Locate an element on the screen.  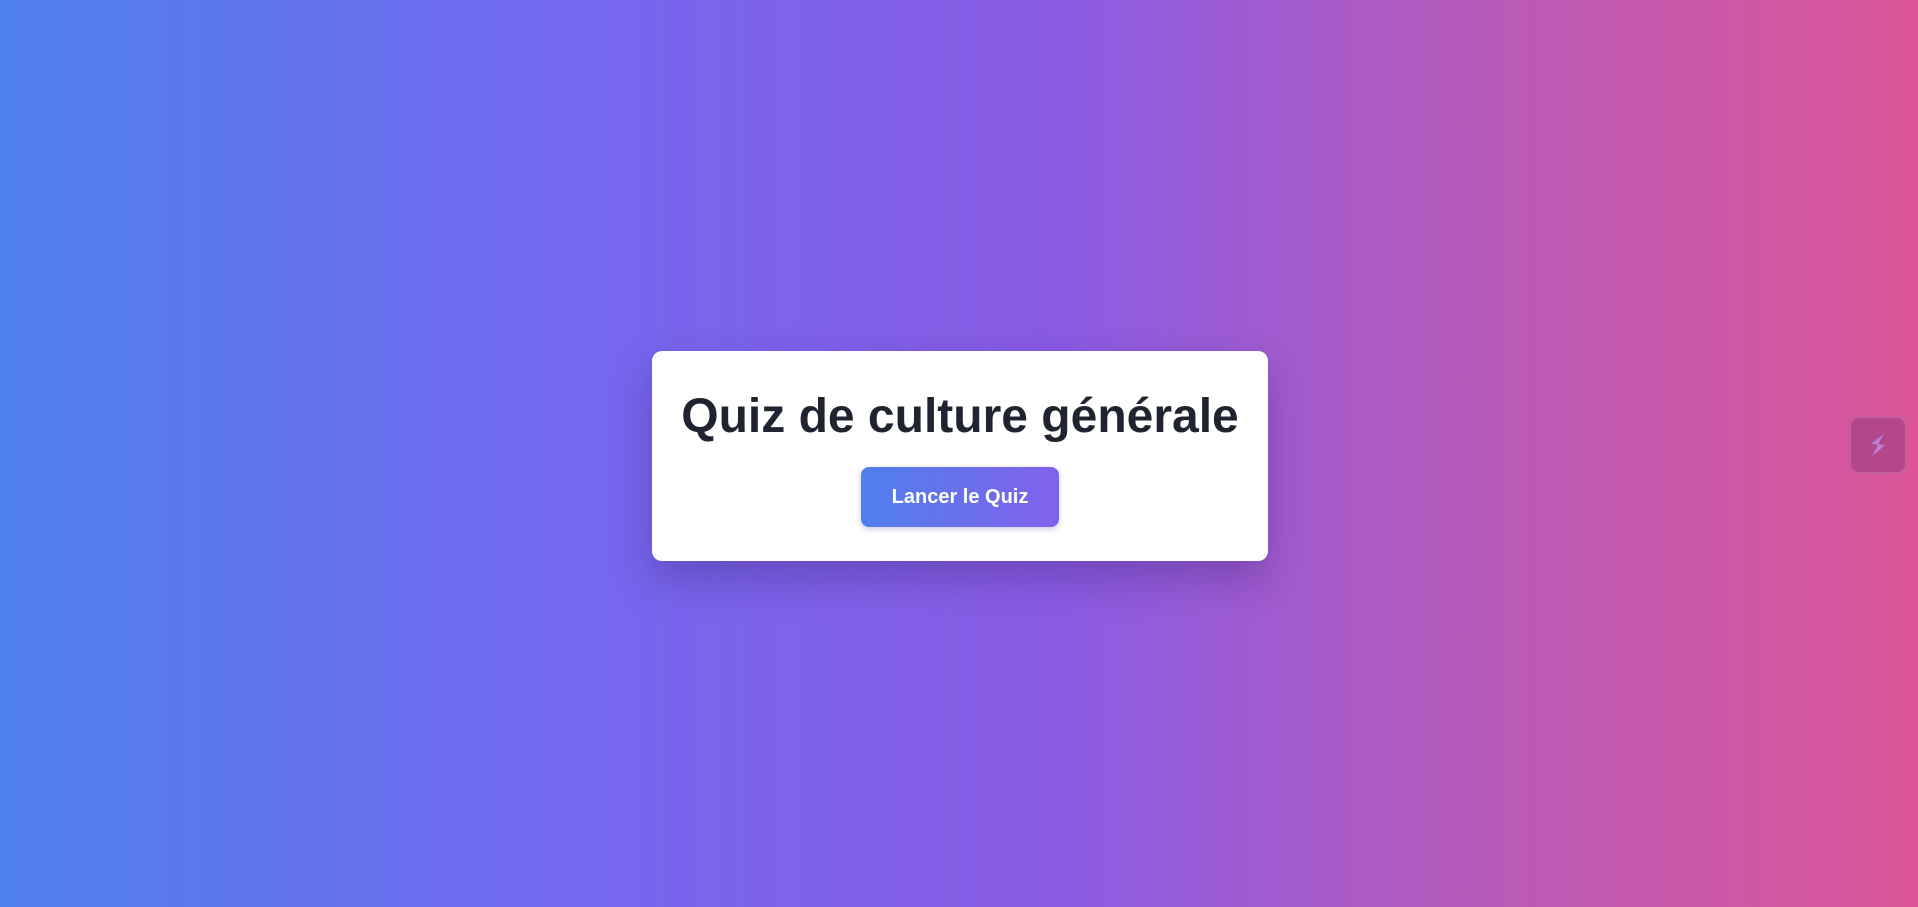
lightning-bolt-icon is located at coordinates (1878, 445).